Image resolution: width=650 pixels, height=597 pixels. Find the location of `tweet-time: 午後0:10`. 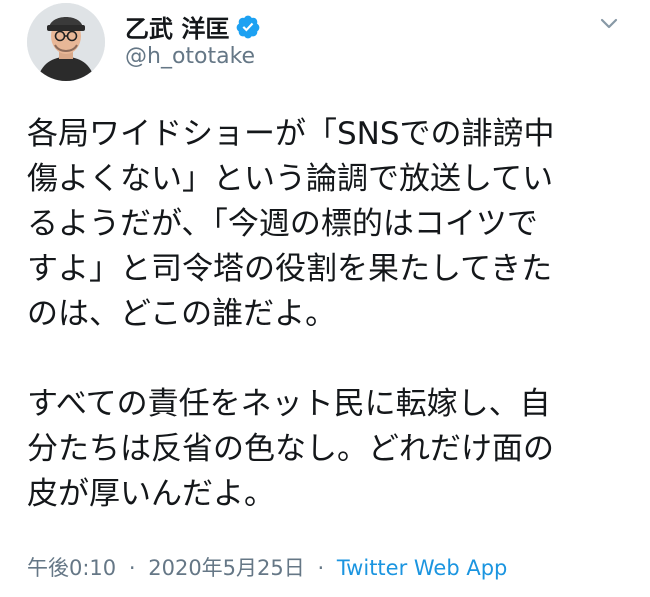

tweet-time: 午後0:10 is located at coordinates (71, 568).